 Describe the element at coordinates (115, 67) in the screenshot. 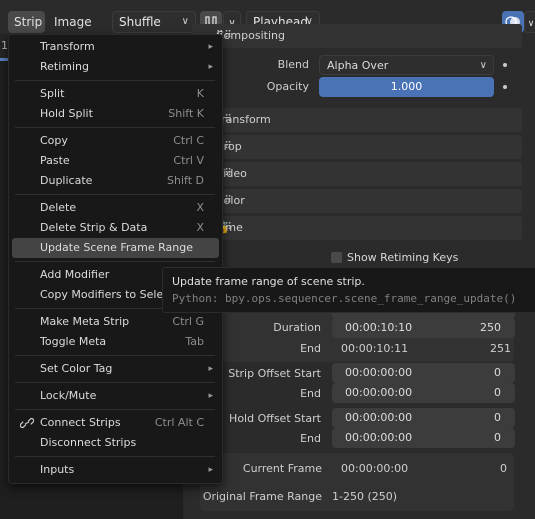

I see `menu-item-retiming: Retiming ▸` at that location.